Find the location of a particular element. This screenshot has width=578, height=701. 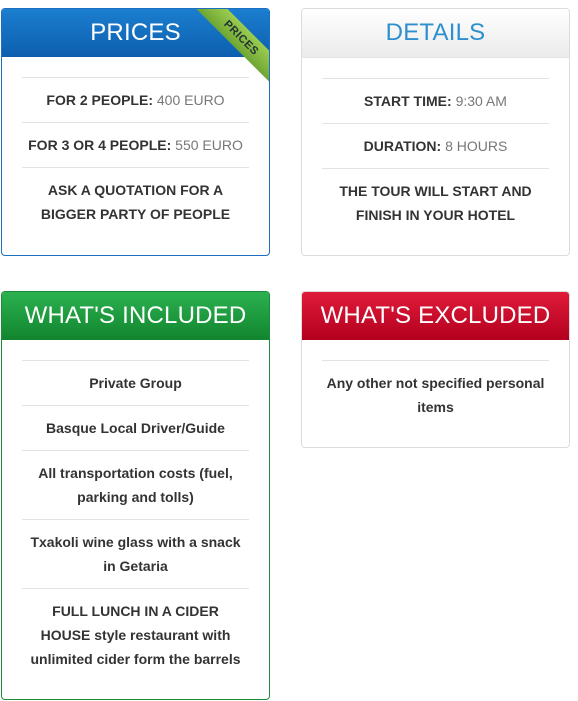

details-title: DETAILS is located at coordinates (435, 32).